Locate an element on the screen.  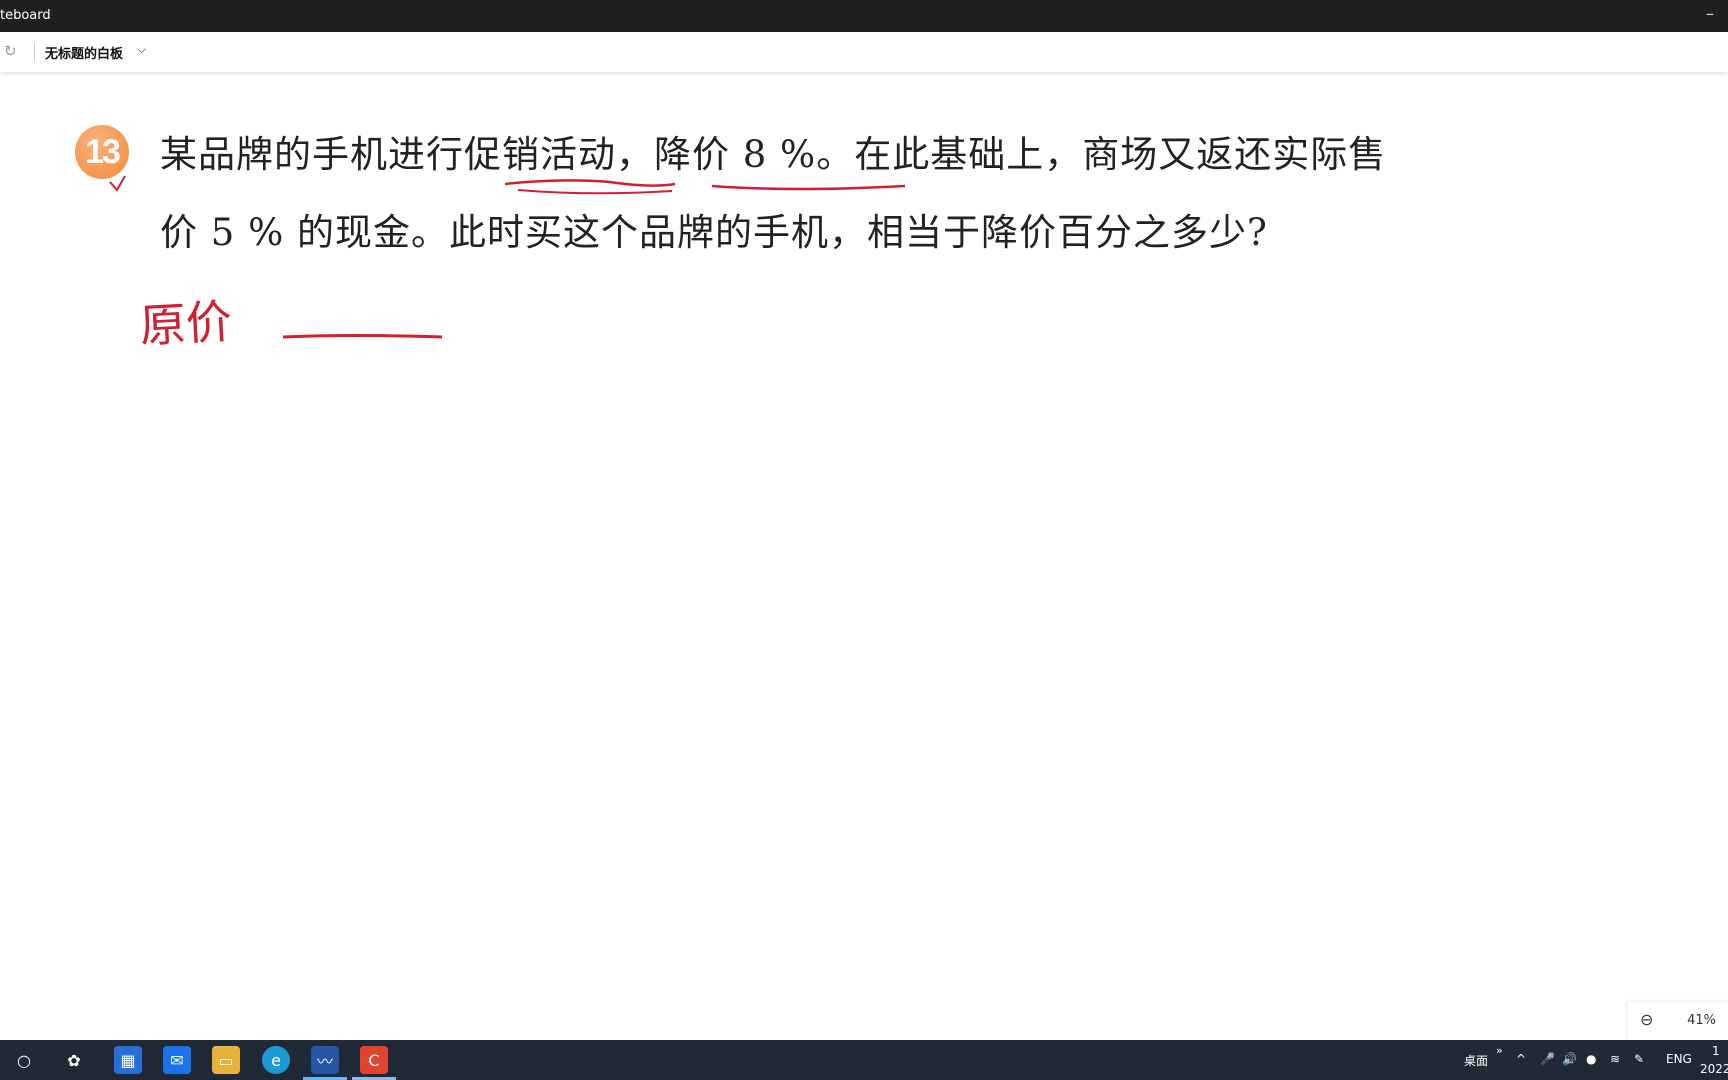
handwriting-label: 原价 is located at coordinates (185, 323).